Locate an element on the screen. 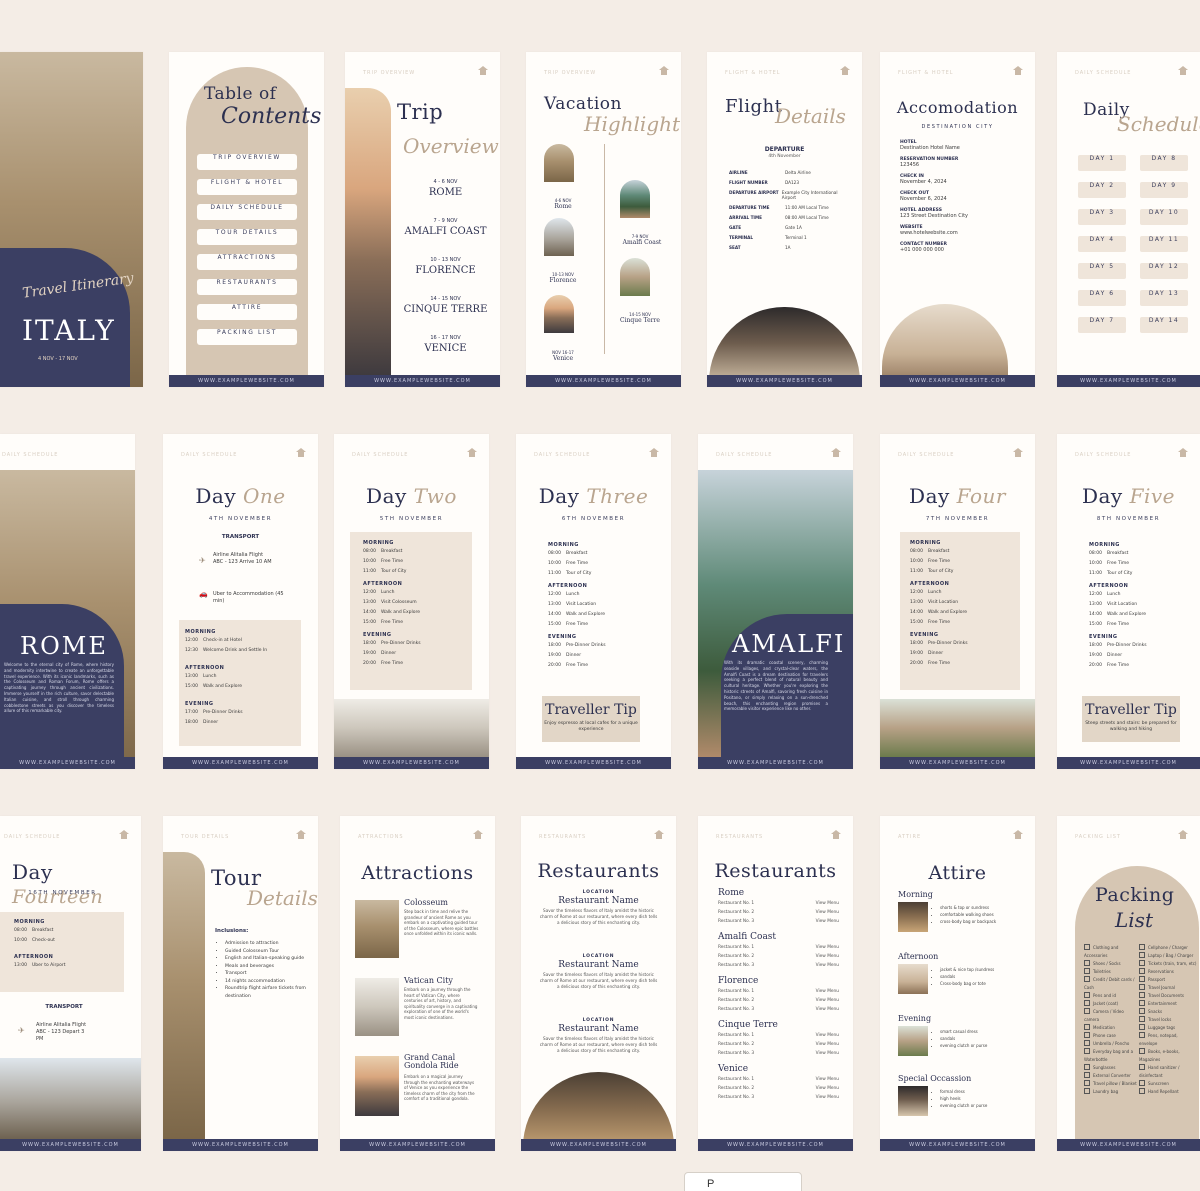  page-tag: FLIGHT & HOTEL is located at coordinates (753, 73).